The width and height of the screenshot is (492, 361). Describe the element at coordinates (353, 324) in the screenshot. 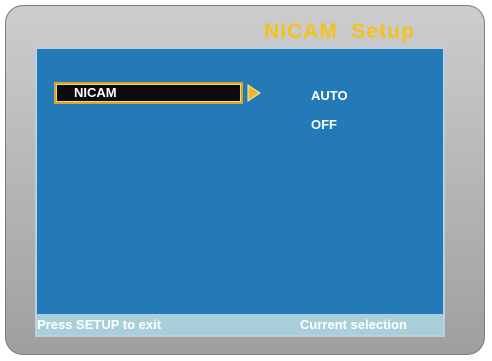

I see `status-right-text: Current selection` at that location.